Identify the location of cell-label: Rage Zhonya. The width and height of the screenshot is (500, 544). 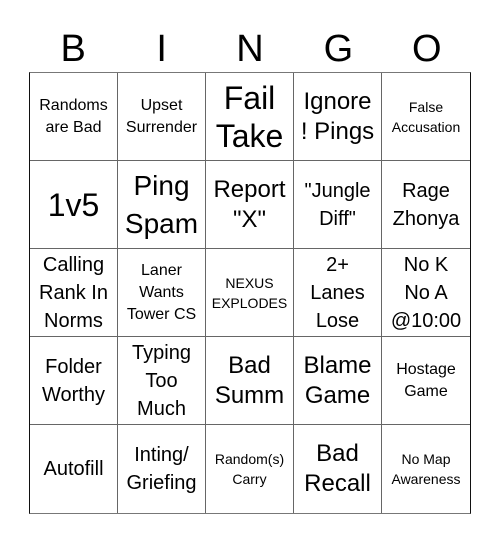
(426, 204).